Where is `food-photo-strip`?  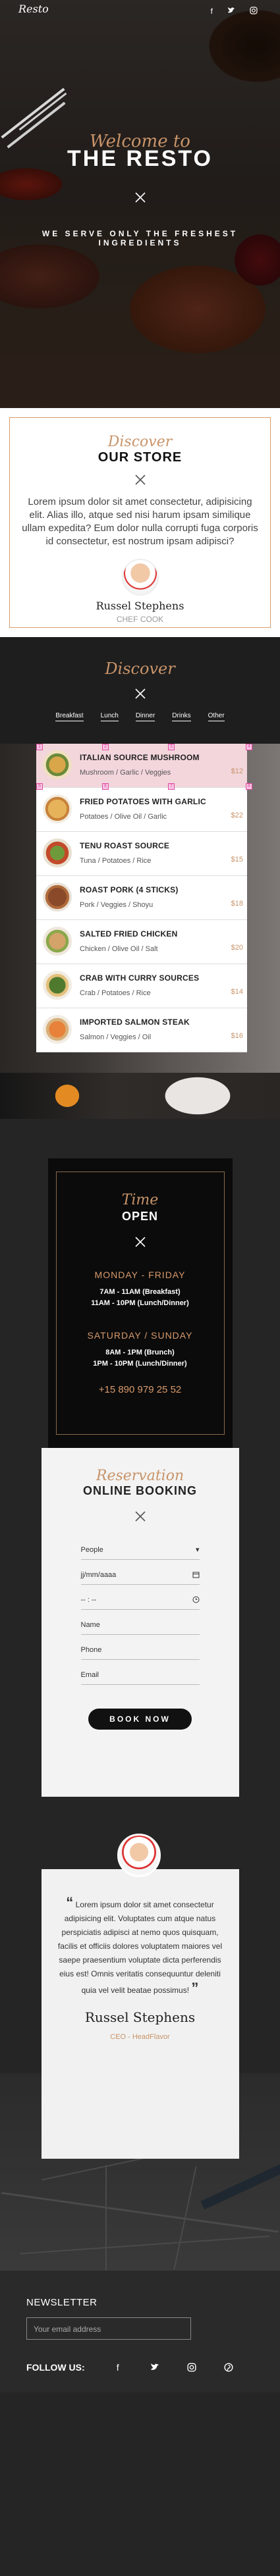 food-photo-strip is located at coordinates (140, 1096).